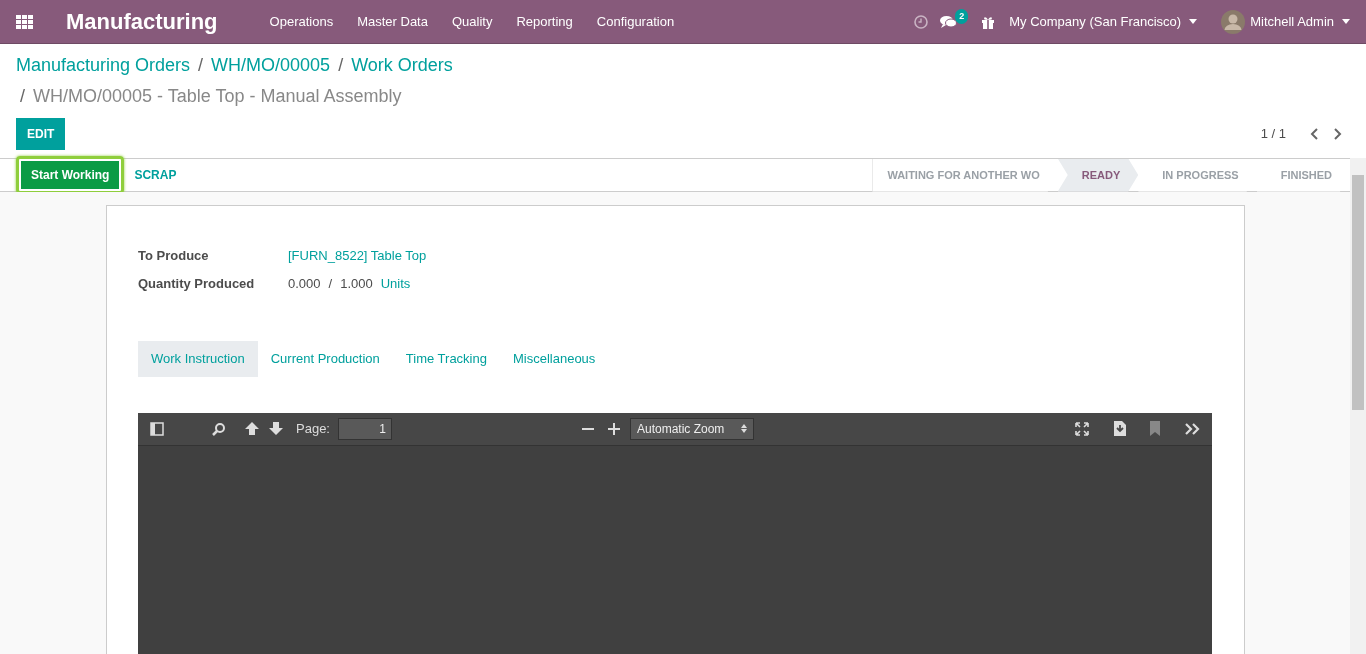 This screenshot has width=1366, height=654. Describe the element at coordinates (402, 65) in the screenshot. I see `breadcrumb-link: Work Orders` at that location.